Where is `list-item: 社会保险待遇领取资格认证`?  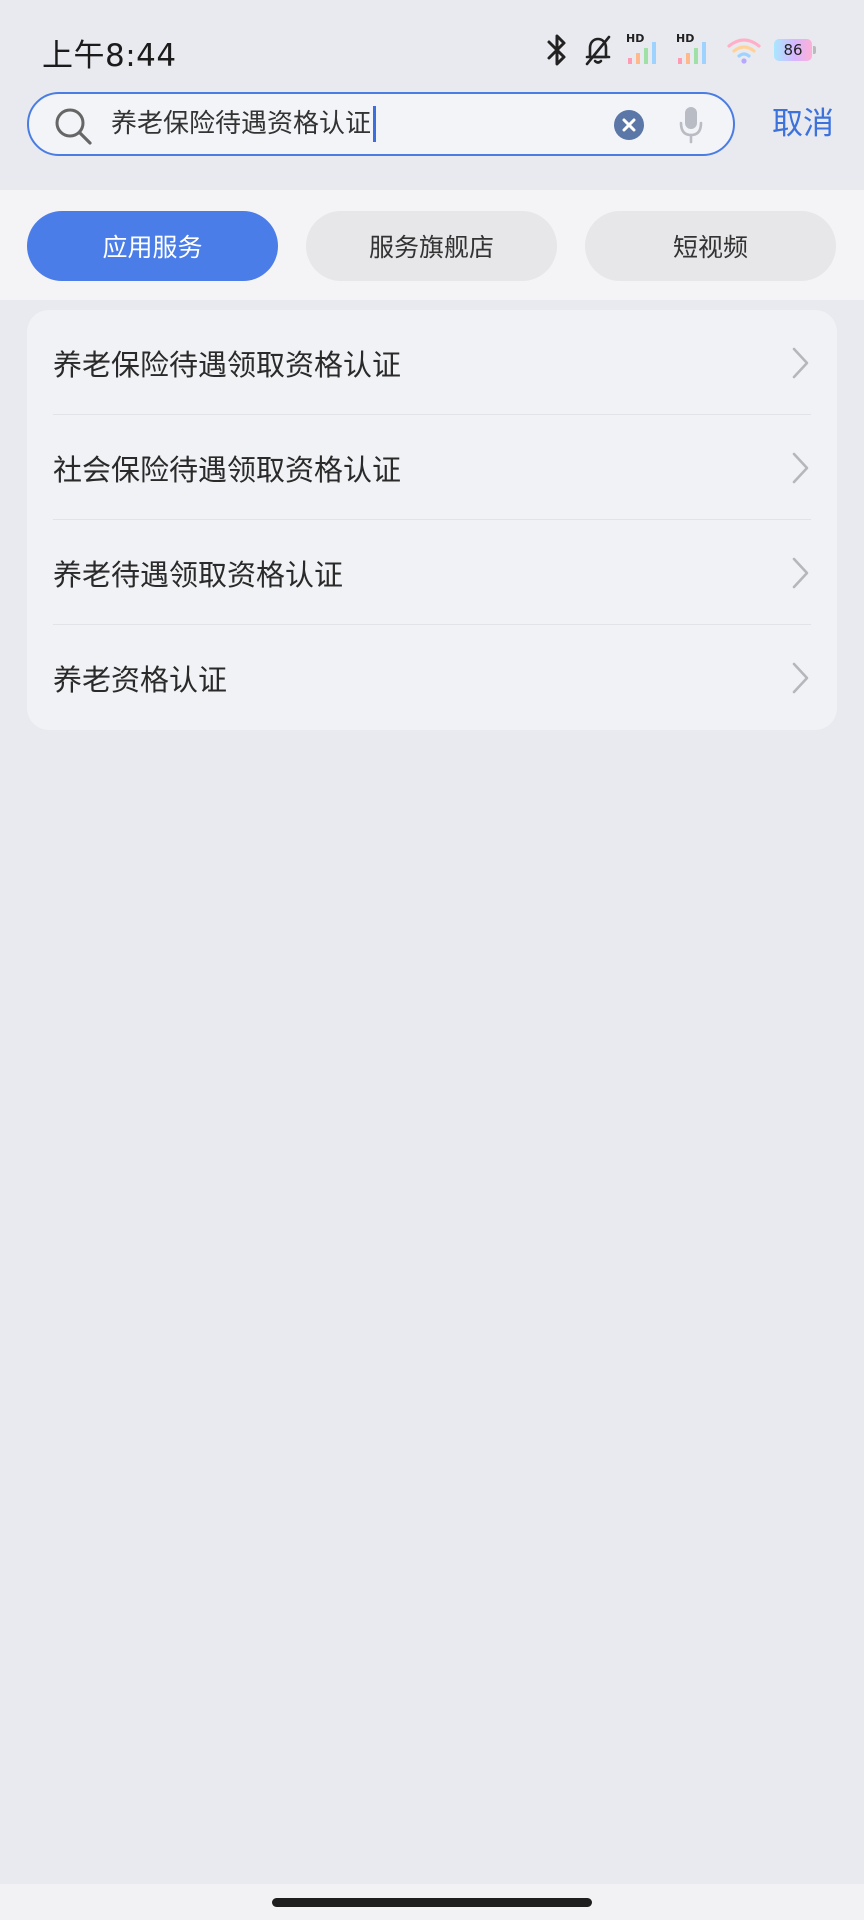 list-item: 社会保险待遇领取资格认证 is located at coordinates (432, 467).